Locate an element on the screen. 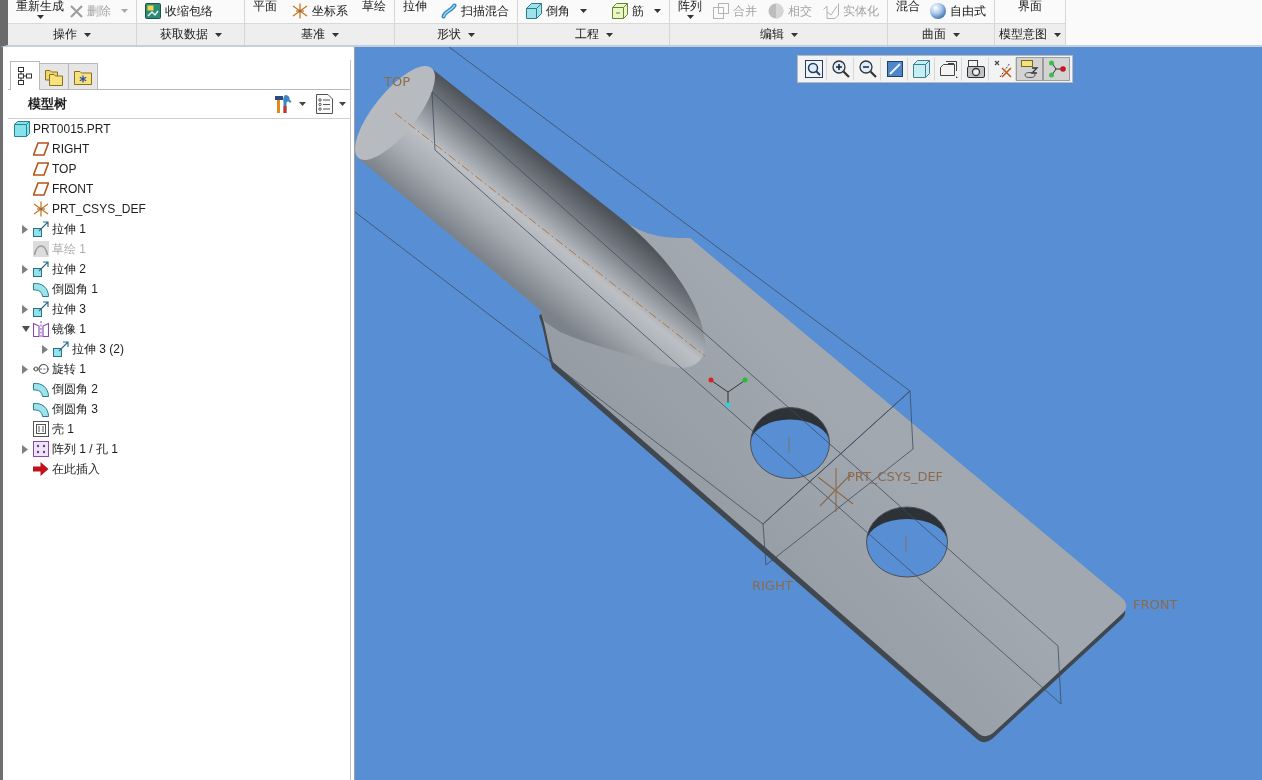 Image resolution: width=1262 pixels, height=780 pixels. ribbon-button: 坐标系 is located at coordinates (319, 11).